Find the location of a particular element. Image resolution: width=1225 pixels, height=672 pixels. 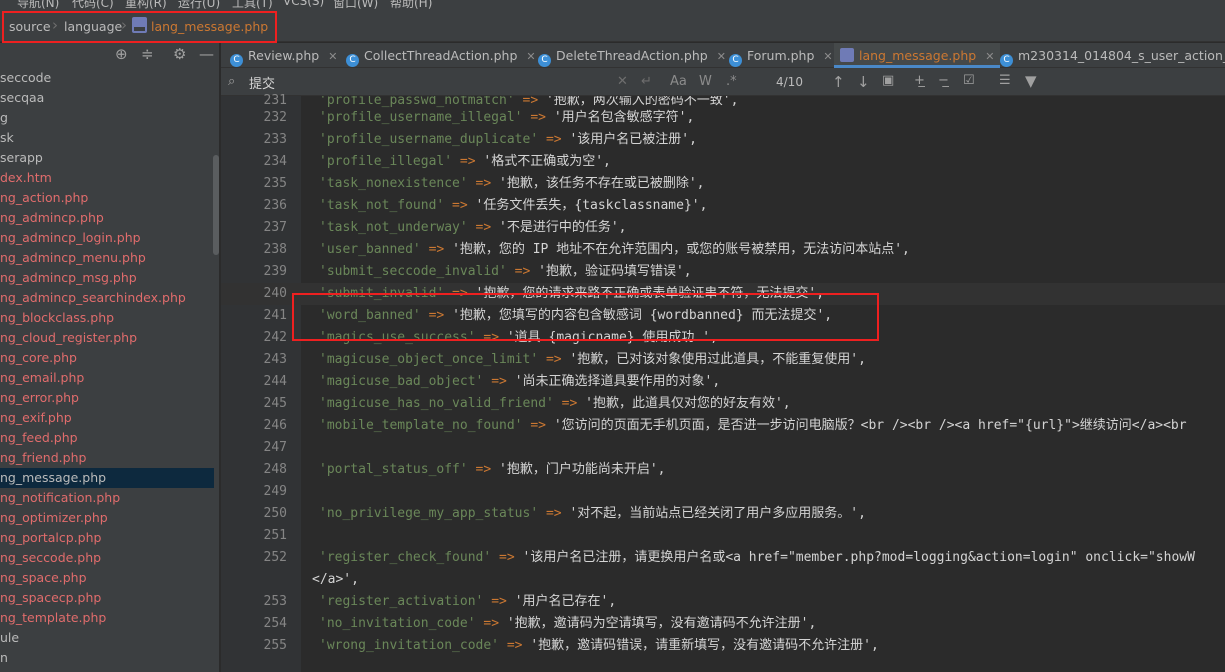

find-bar: ⌕ ✕ ↵ Aa W .* 4/10 ↑ ↓ ▣ +̲ −̲ ☑ ☰ ▼ is located at coordinates (723, 82).